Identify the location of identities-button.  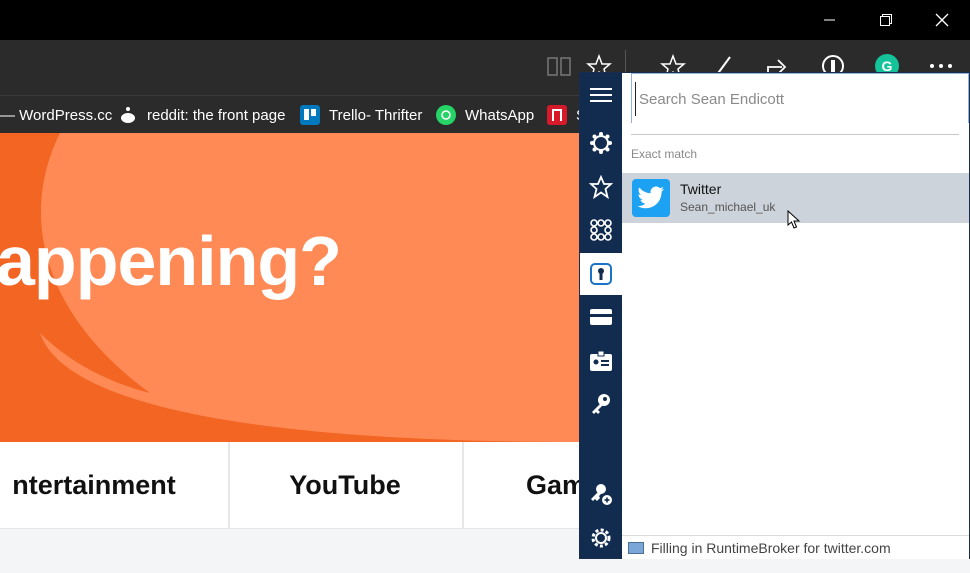
(601, 361).